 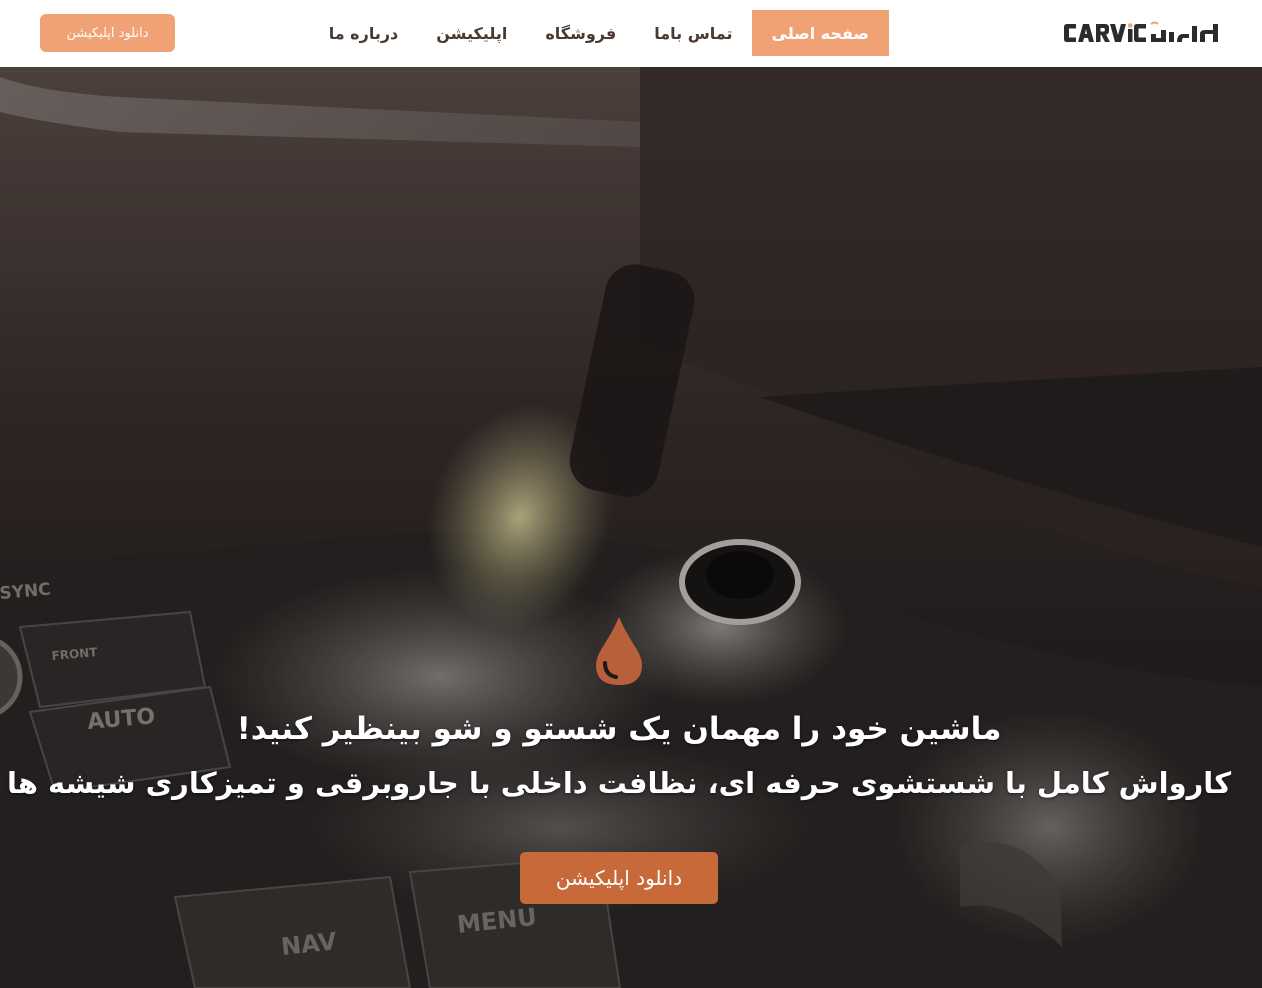 I want to click on water-drop-icon, so click(x=619, y=651).